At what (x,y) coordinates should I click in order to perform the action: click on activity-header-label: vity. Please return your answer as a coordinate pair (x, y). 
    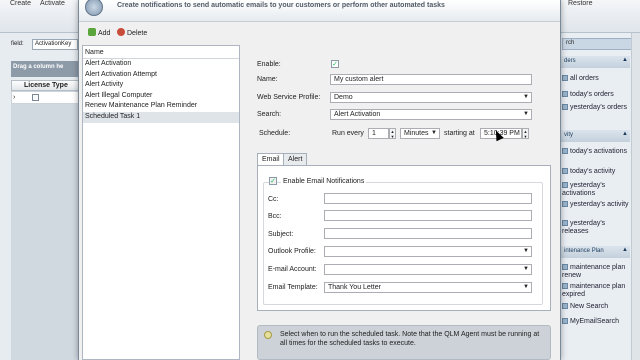
    Looking at the image, I should click on (568, 135).